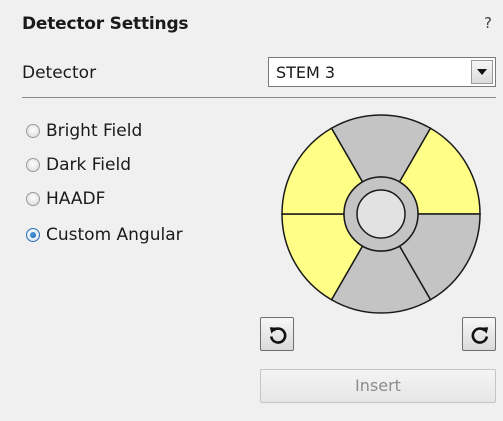 This screenshot has height=421, width=503. I want to click on detector-dropdown: STEM 3, so click(382, 72).